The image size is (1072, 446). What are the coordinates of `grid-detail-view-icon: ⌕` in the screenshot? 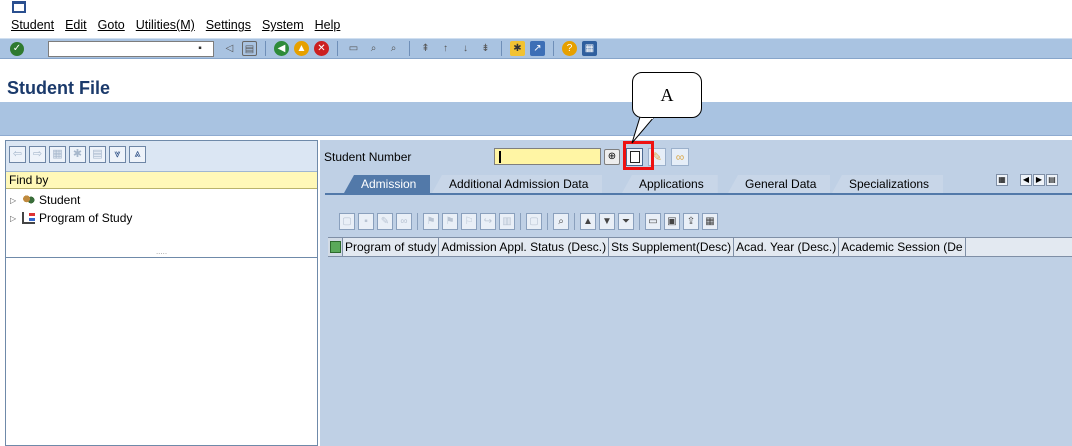 It's located at (561, 221).